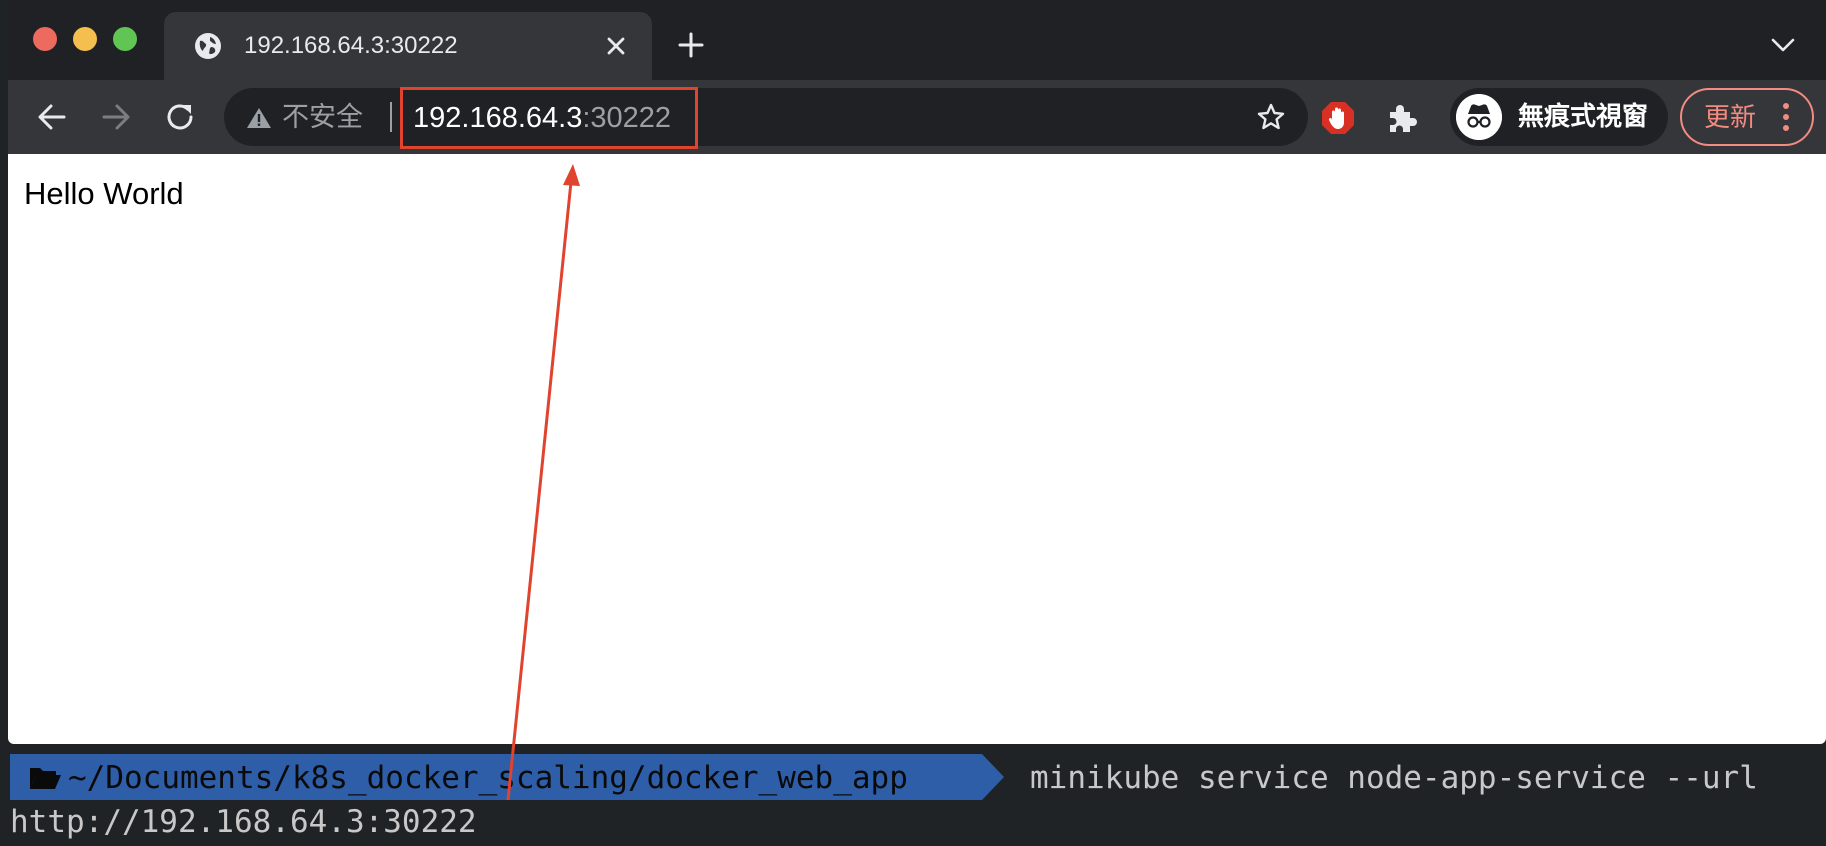 The image size is (1826, 846). What do you see at coordinates (1730, 117) in the screenshot?
I see `update-label: 更新` at bounding box center [1730, 117].